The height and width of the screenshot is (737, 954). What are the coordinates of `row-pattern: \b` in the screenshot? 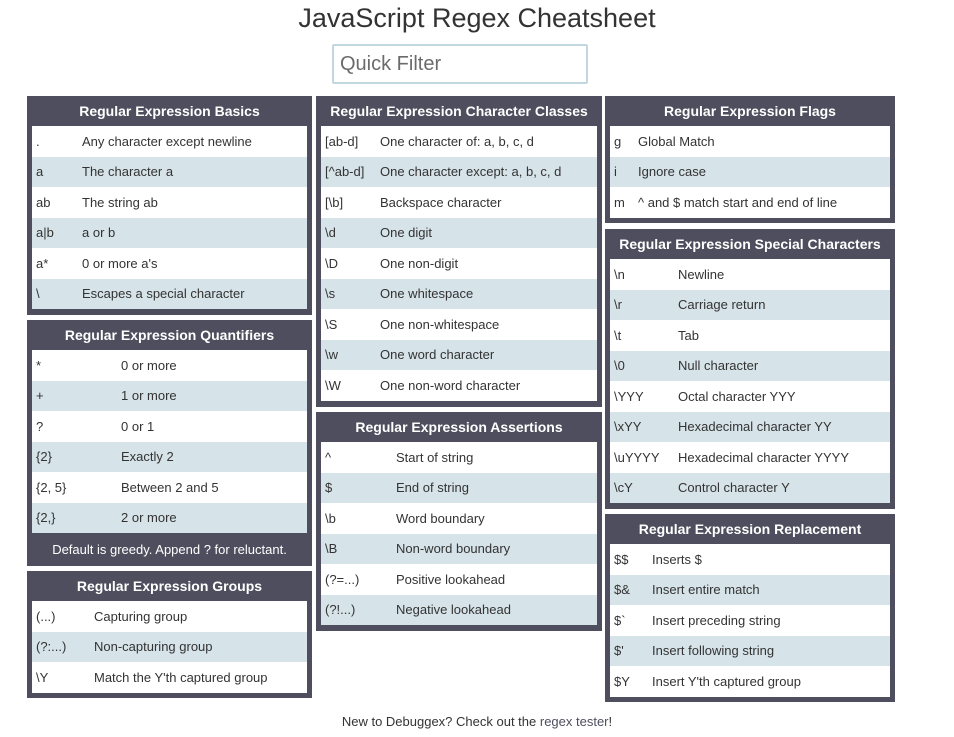 It's located at (330, 518).